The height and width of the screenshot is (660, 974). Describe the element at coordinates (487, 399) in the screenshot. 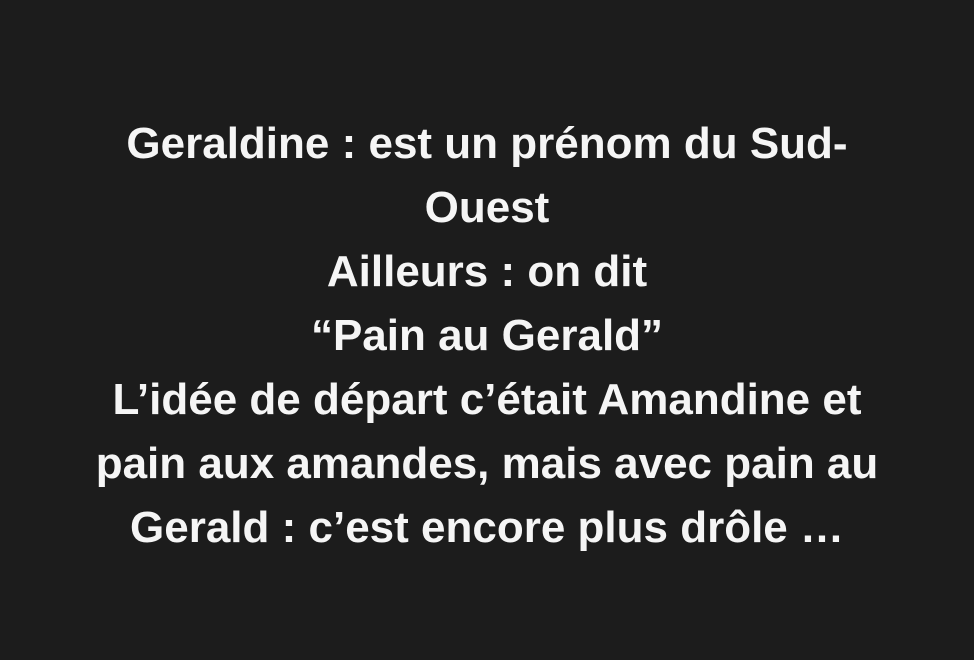

I see `message-line: L’idée de départ c’était Amandine et` at that location.